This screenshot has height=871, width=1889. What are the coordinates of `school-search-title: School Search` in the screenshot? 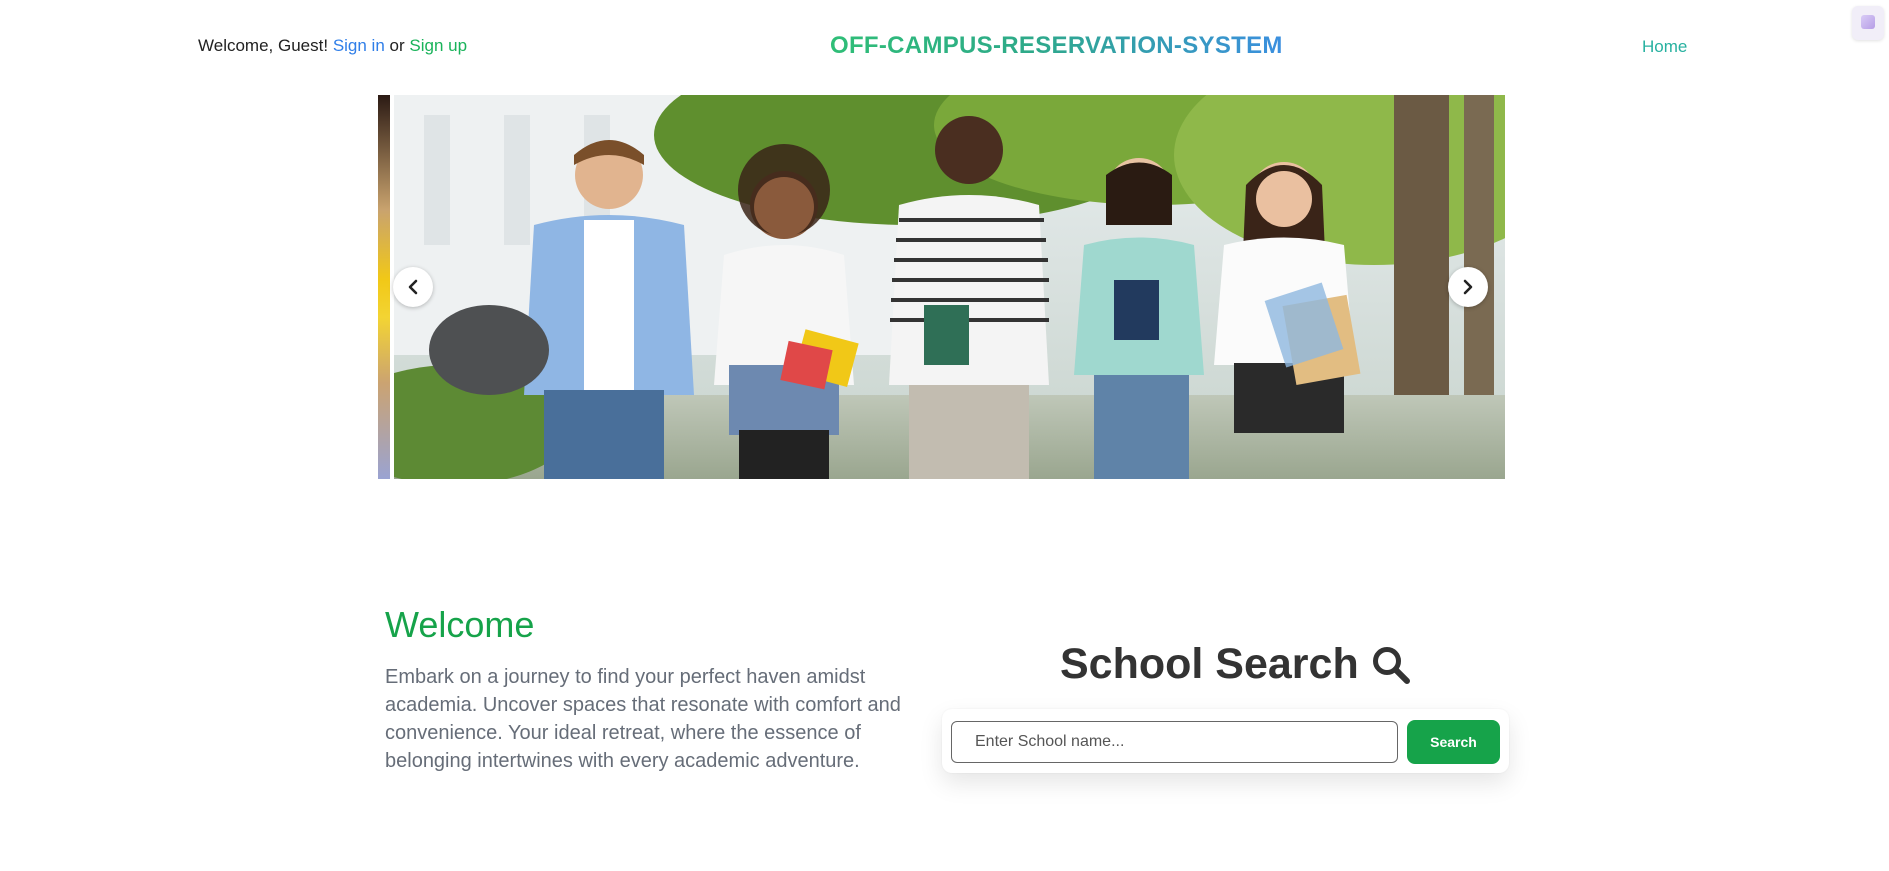 It's located at (1209, 664).